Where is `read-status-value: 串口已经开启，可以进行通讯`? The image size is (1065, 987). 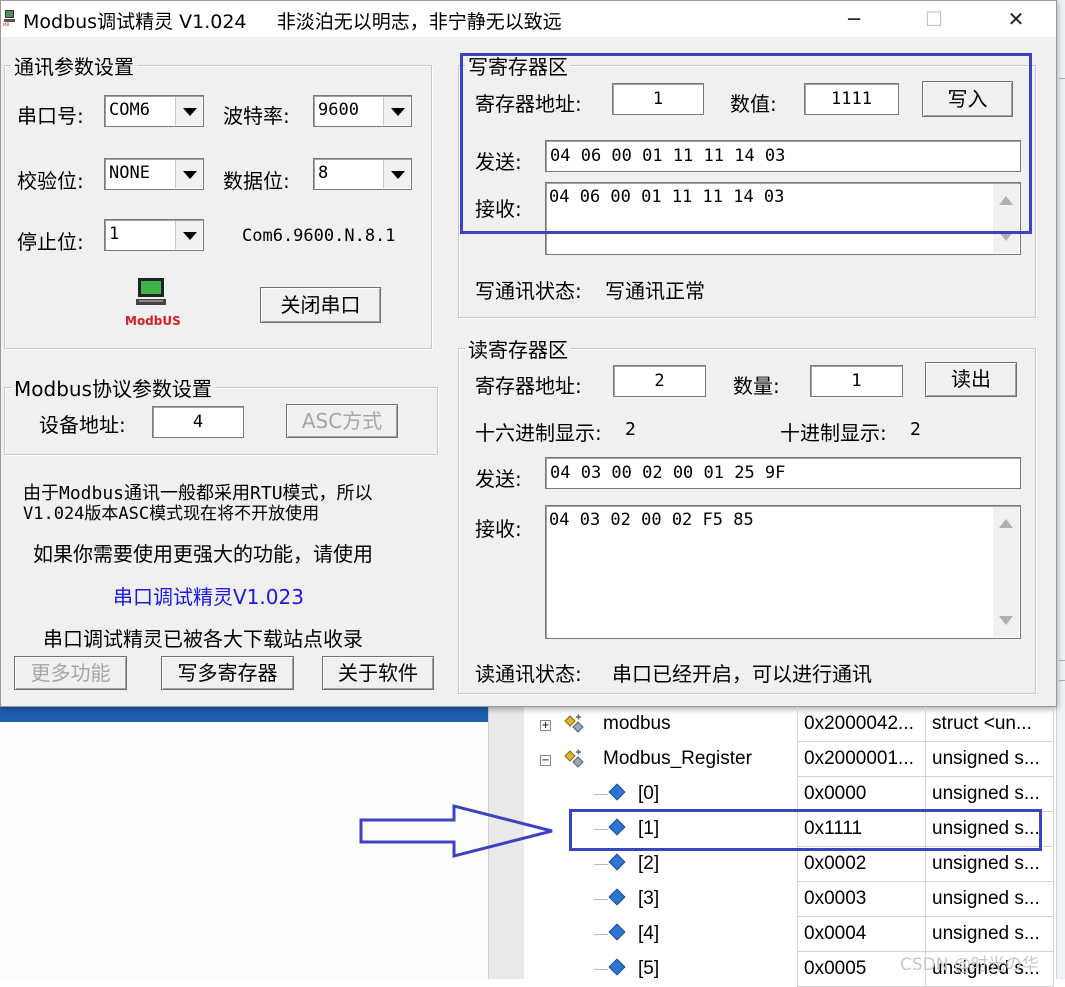 read-status-value: 串口已经开启，可以进行通讯 is located at coordinates (742, 674).